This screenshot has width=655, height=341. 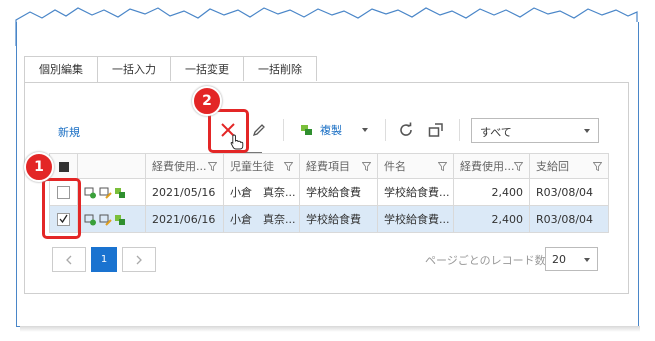 What do you see at coordinates (184, 219) in the screenshot?
I see `cell-date: 2021/06/16` at bounding box center [184, 219].